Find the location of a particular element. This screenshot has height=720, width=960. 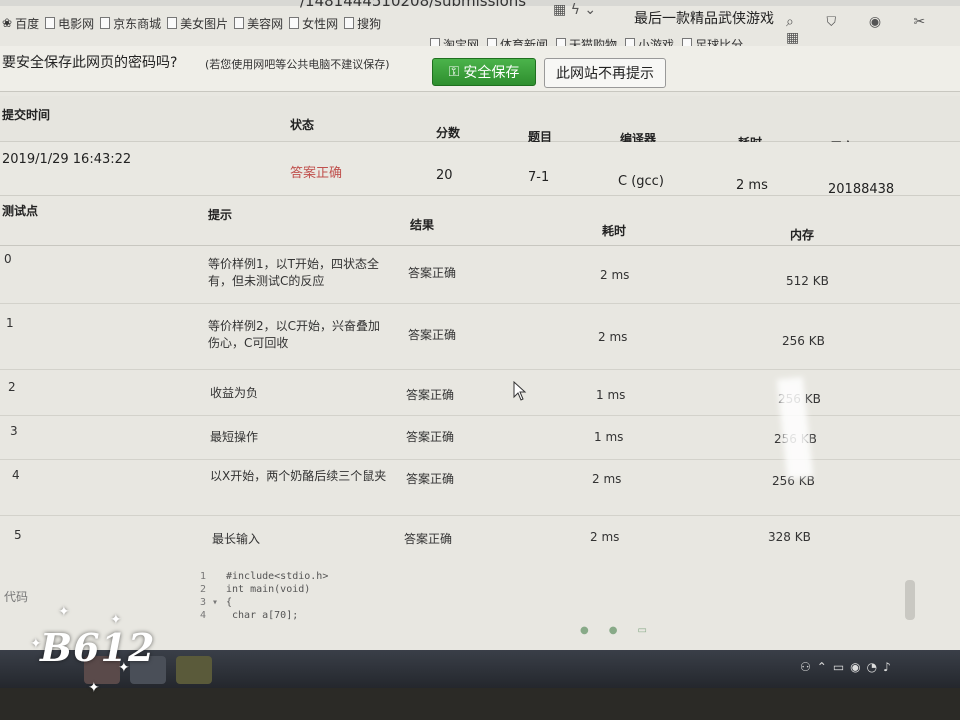

test-row: 4 以X开始，两个奶酪后续三个鼠夹 答案正确 2 ms 256 KB is located at coordinates (480, 488).